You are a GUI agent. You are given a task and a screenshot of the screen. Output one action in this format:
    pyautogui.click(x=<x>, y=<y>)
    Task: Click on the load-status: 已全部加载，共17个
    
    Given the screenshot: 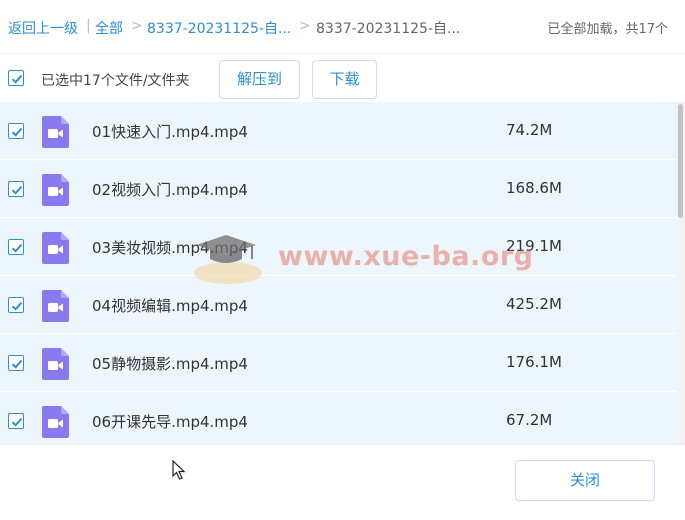 What is the action you would take?
    pyautogui.click(x=607, y=29)
    